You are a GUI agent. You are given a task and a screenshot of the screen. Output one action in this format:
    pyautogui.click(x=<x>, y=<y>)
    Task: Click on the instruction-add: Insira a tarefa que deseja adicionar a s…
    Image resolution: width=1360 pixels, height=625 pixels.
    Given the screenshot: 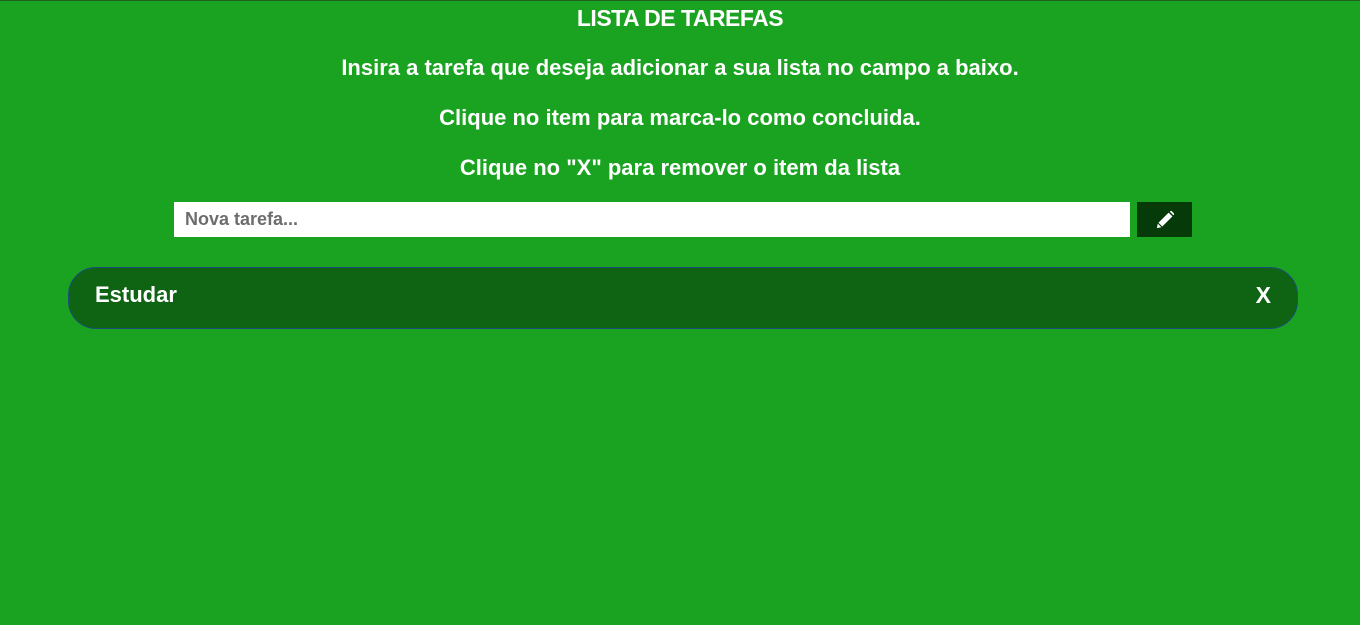 What is the action you would take?
    pyautogui.click(x=680, y=67)
    